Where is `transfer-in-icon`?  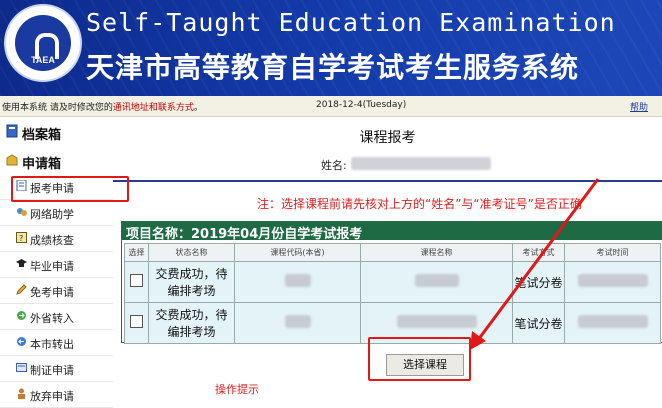 transfer-in-icon is located at coordinates (21, 315).